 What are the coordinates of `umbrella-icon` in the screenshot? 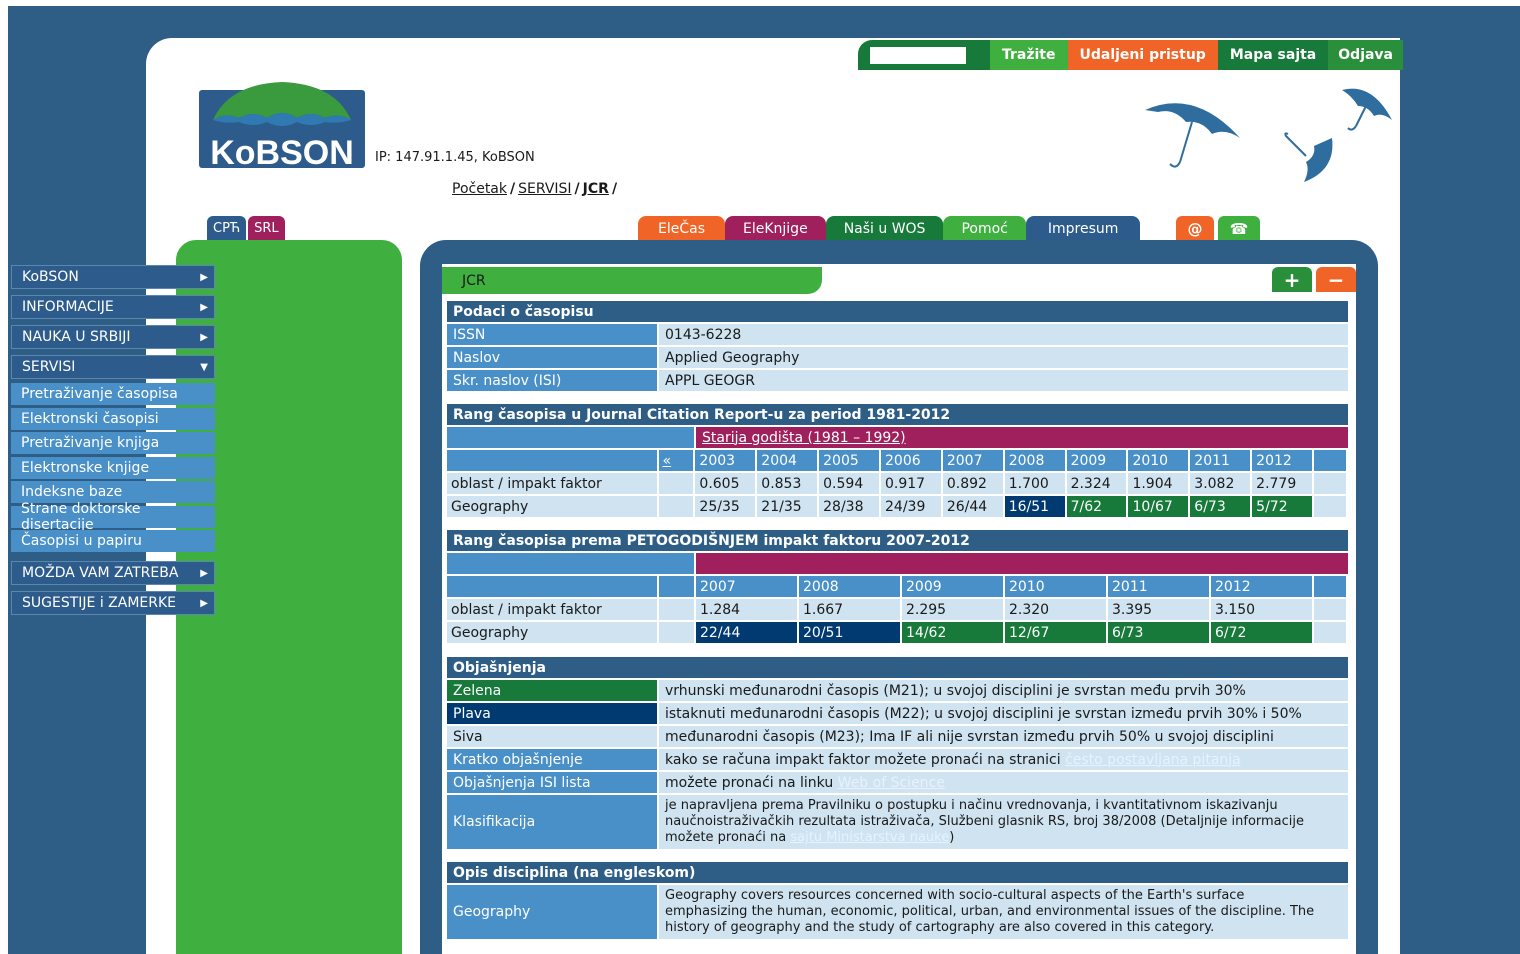 It's located at (1192, 135).